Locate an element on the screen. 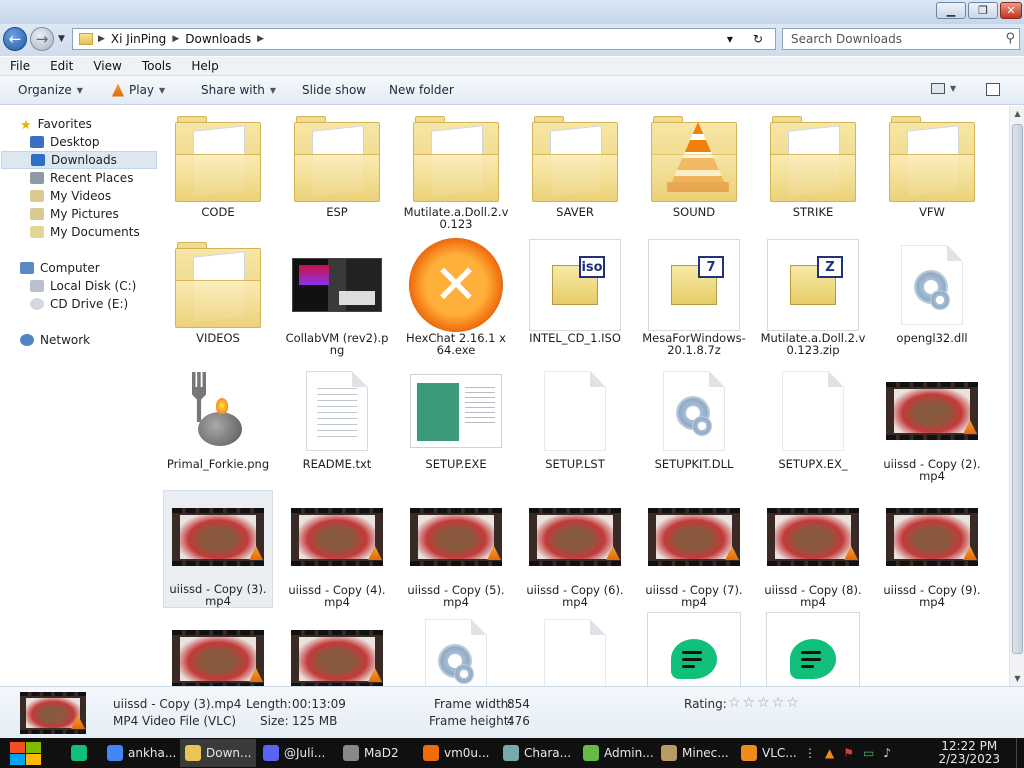  maximize-button: ❐ is located at coordinates (983, 10).